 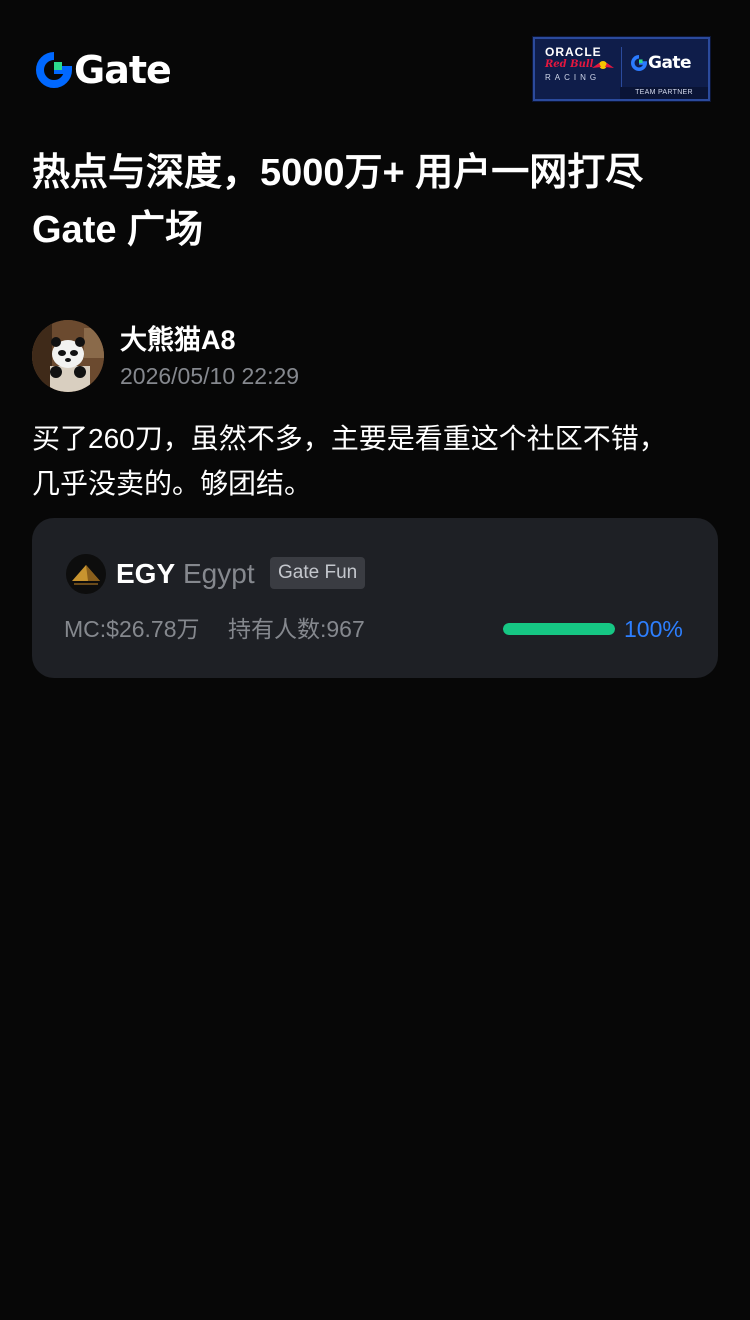 I want to click on post-body-line-2: 几乎没卖的。够团结。, so click(x=172, y=483).